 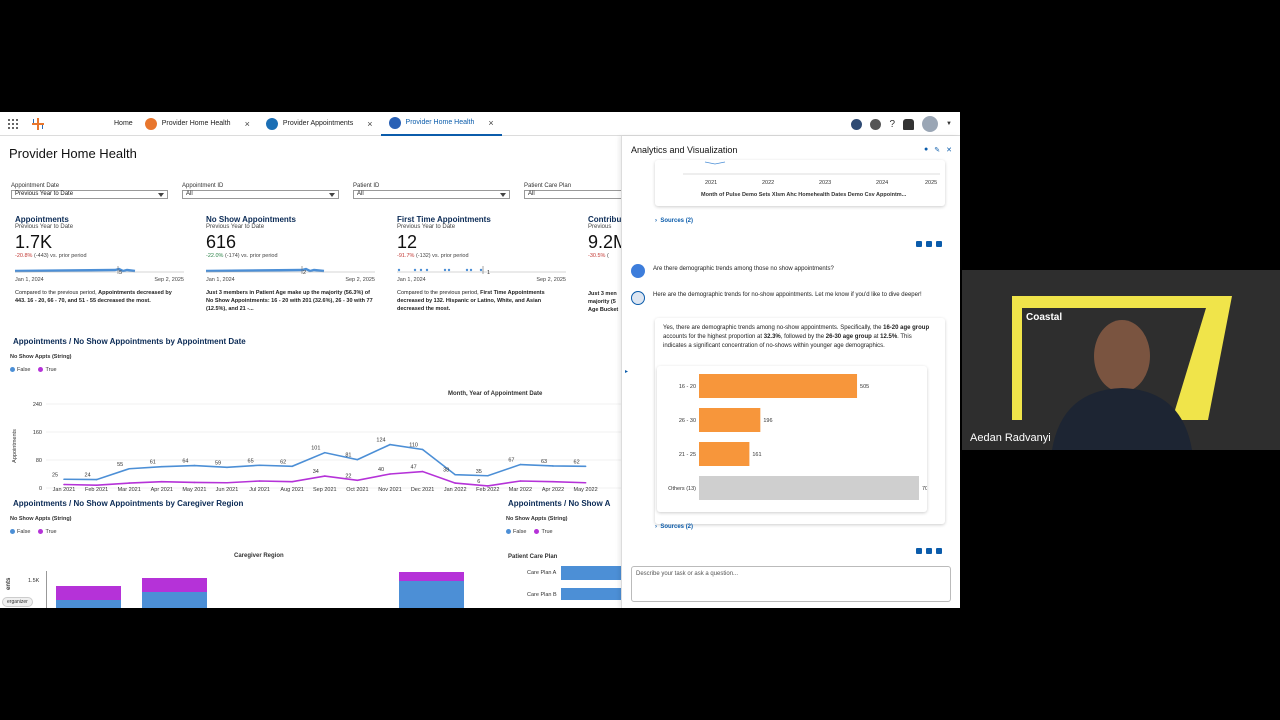 What do you see at coordinates (481, 256) in the screenshot?
I see `kpi-change: -91.7% (-132) vs. prior period` at bounding box center [481, 256].